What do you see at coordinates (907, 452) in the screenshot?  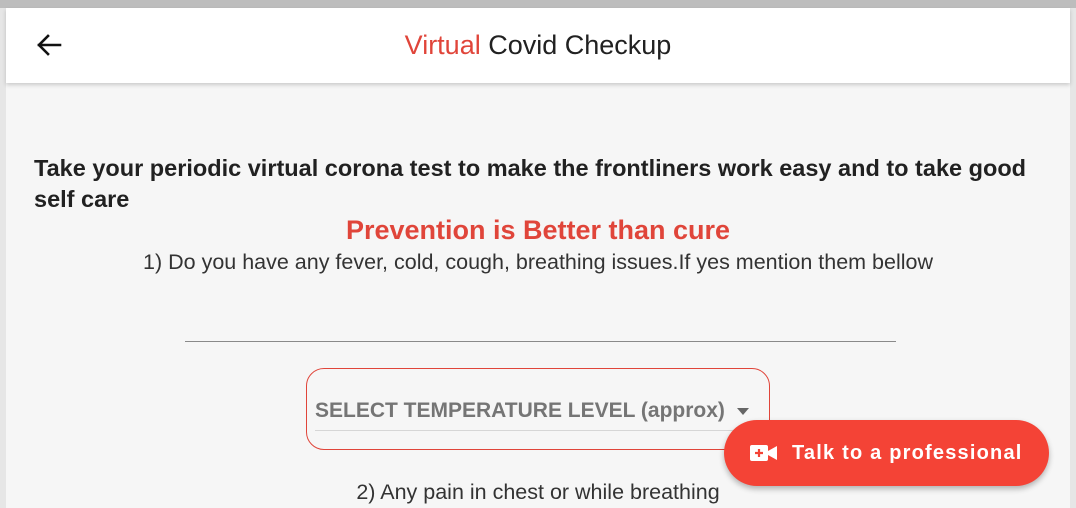 I see `talk-to-professional-label: Talk to a professional` at bounding box center [907, 452].